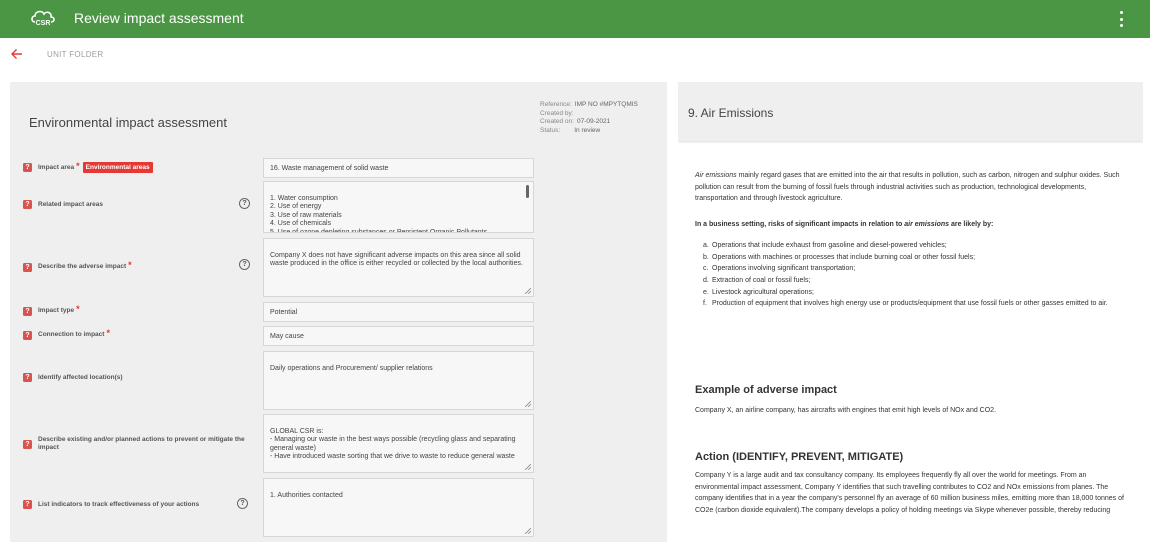 The height and width of the screenshot is (542, 1150). Describe the element at coordinates (56, 310) in the screenshot. I see `impact-type-label: Impact type` at that location.